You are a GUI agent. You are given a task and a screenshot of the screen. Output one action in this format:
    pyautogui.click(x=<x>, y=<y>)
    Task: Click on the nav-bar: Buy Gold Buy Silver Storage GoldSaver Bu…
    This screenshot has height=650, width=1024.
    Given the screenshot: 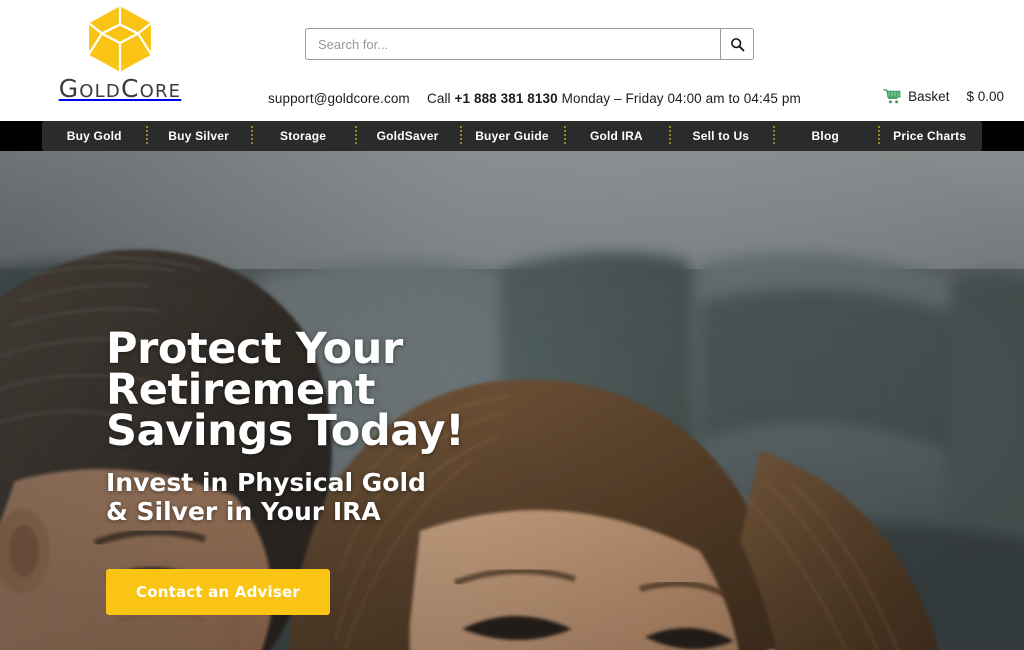 What is the action you would take?
    pyautogui.click(x=512, y=136)
    